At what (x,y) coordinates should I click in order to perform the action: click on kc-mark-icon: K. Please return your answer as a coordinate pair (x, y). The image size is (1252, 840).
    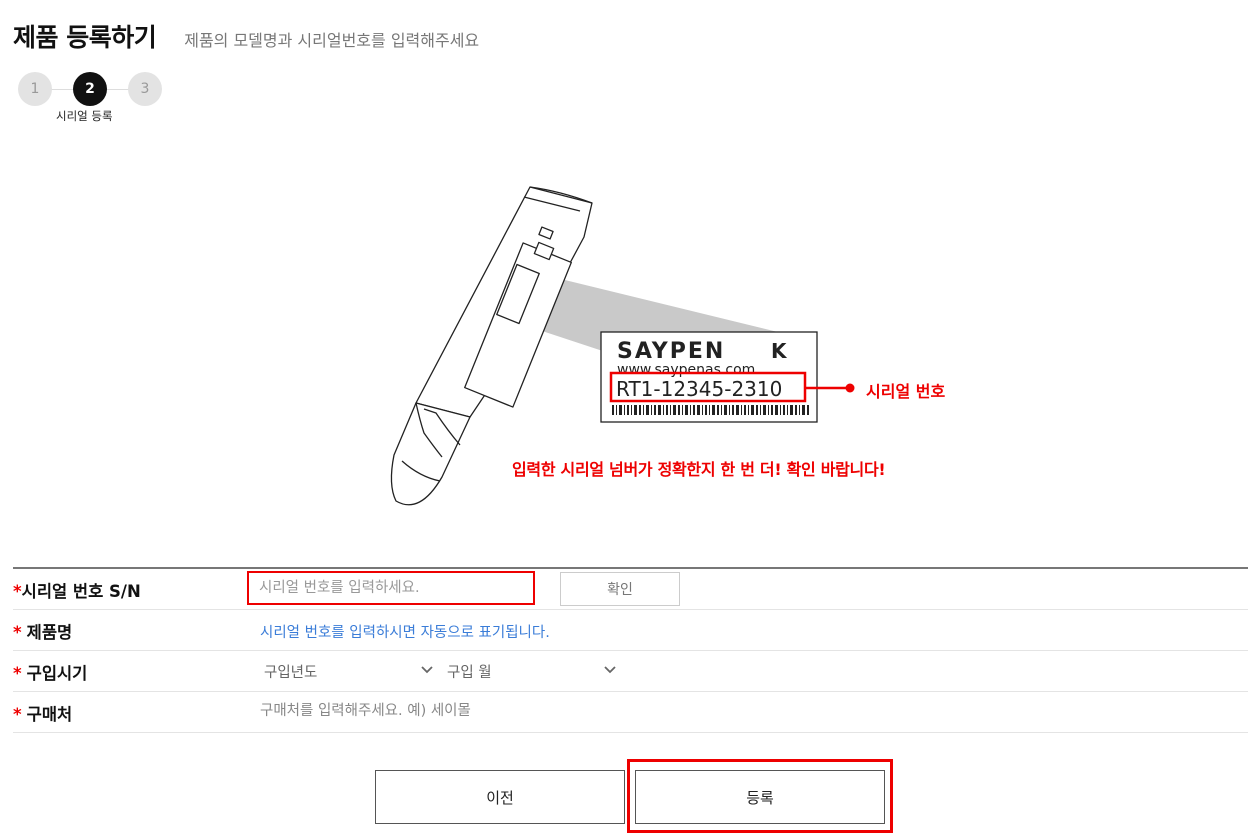
    Looking at the image, I should click on (779, 351).